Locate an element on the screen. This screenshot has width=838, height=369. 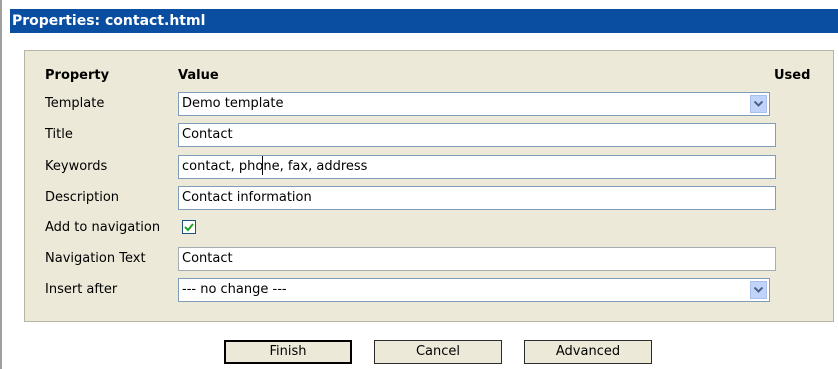
finish-button: Finish is located at coordinates (288, 352).